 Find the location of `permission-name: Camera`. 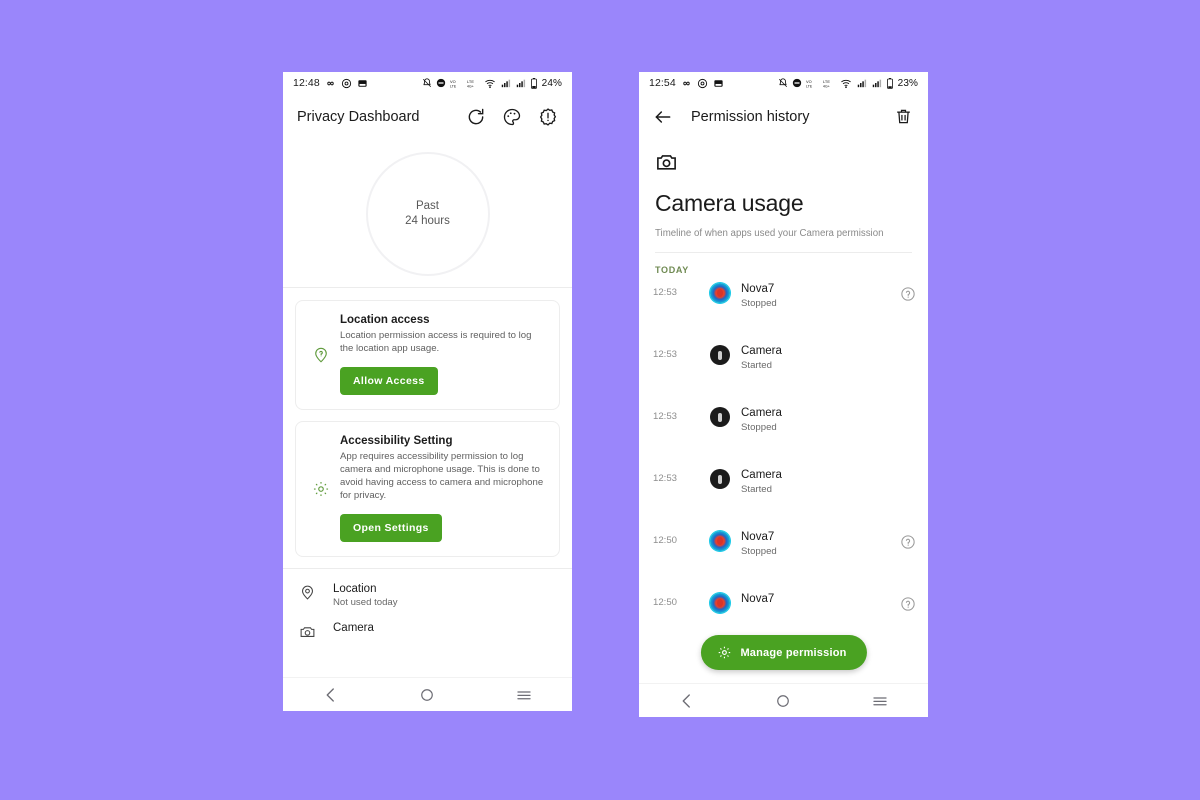

permission-name: Camera is located at coordinates (353, 628).